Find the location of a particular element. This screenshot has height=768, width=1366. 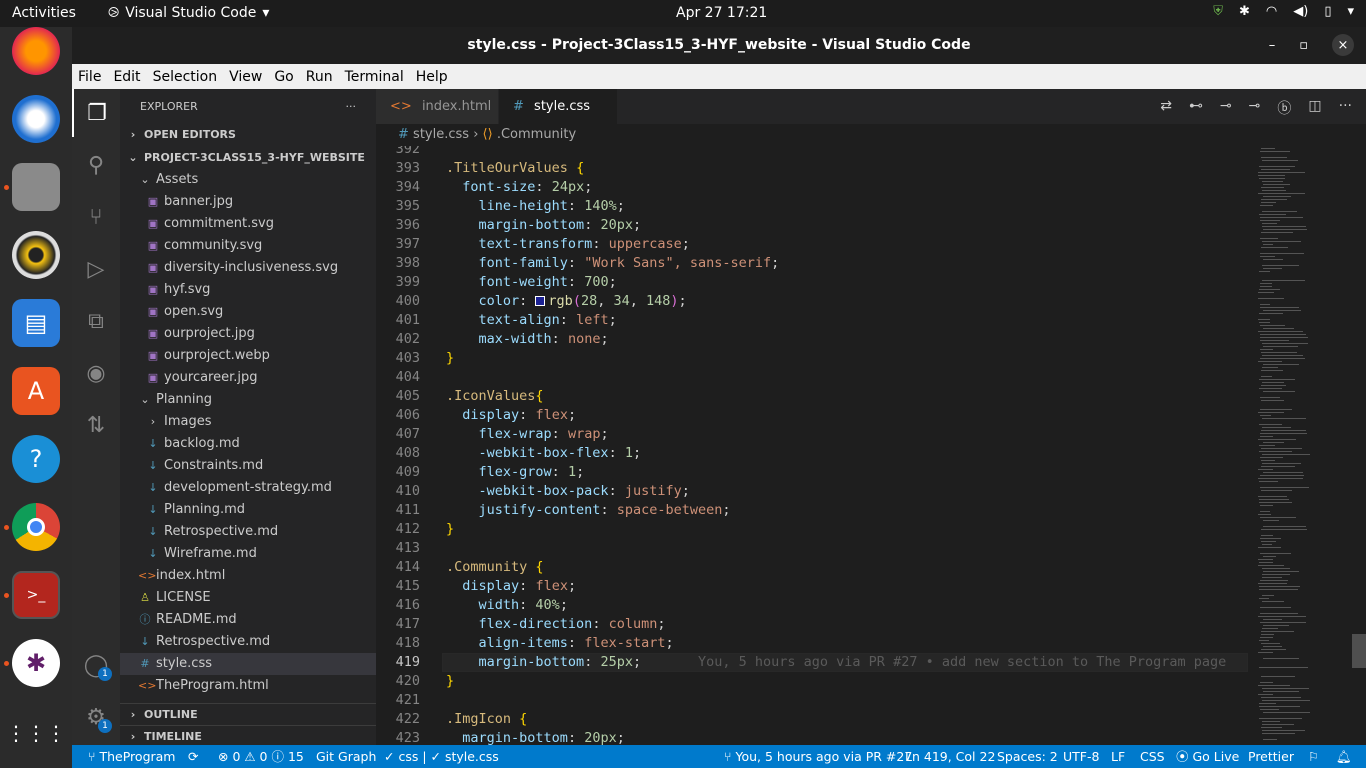

menu-help: Help is located at coordinates (432, 77).